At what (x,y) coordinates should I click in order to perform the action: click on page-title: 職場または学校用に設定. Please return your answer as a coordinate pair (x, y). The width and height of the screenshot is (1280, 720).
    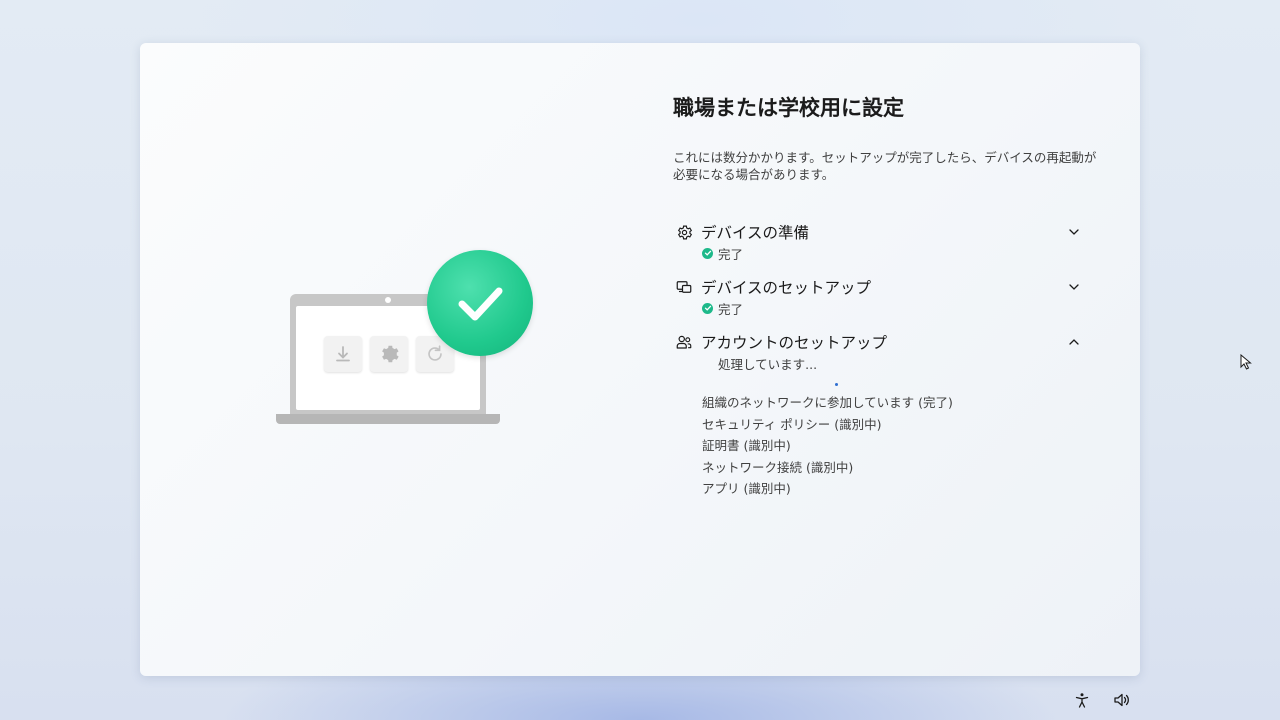
    Looking at the image, I should click on (788, 108).